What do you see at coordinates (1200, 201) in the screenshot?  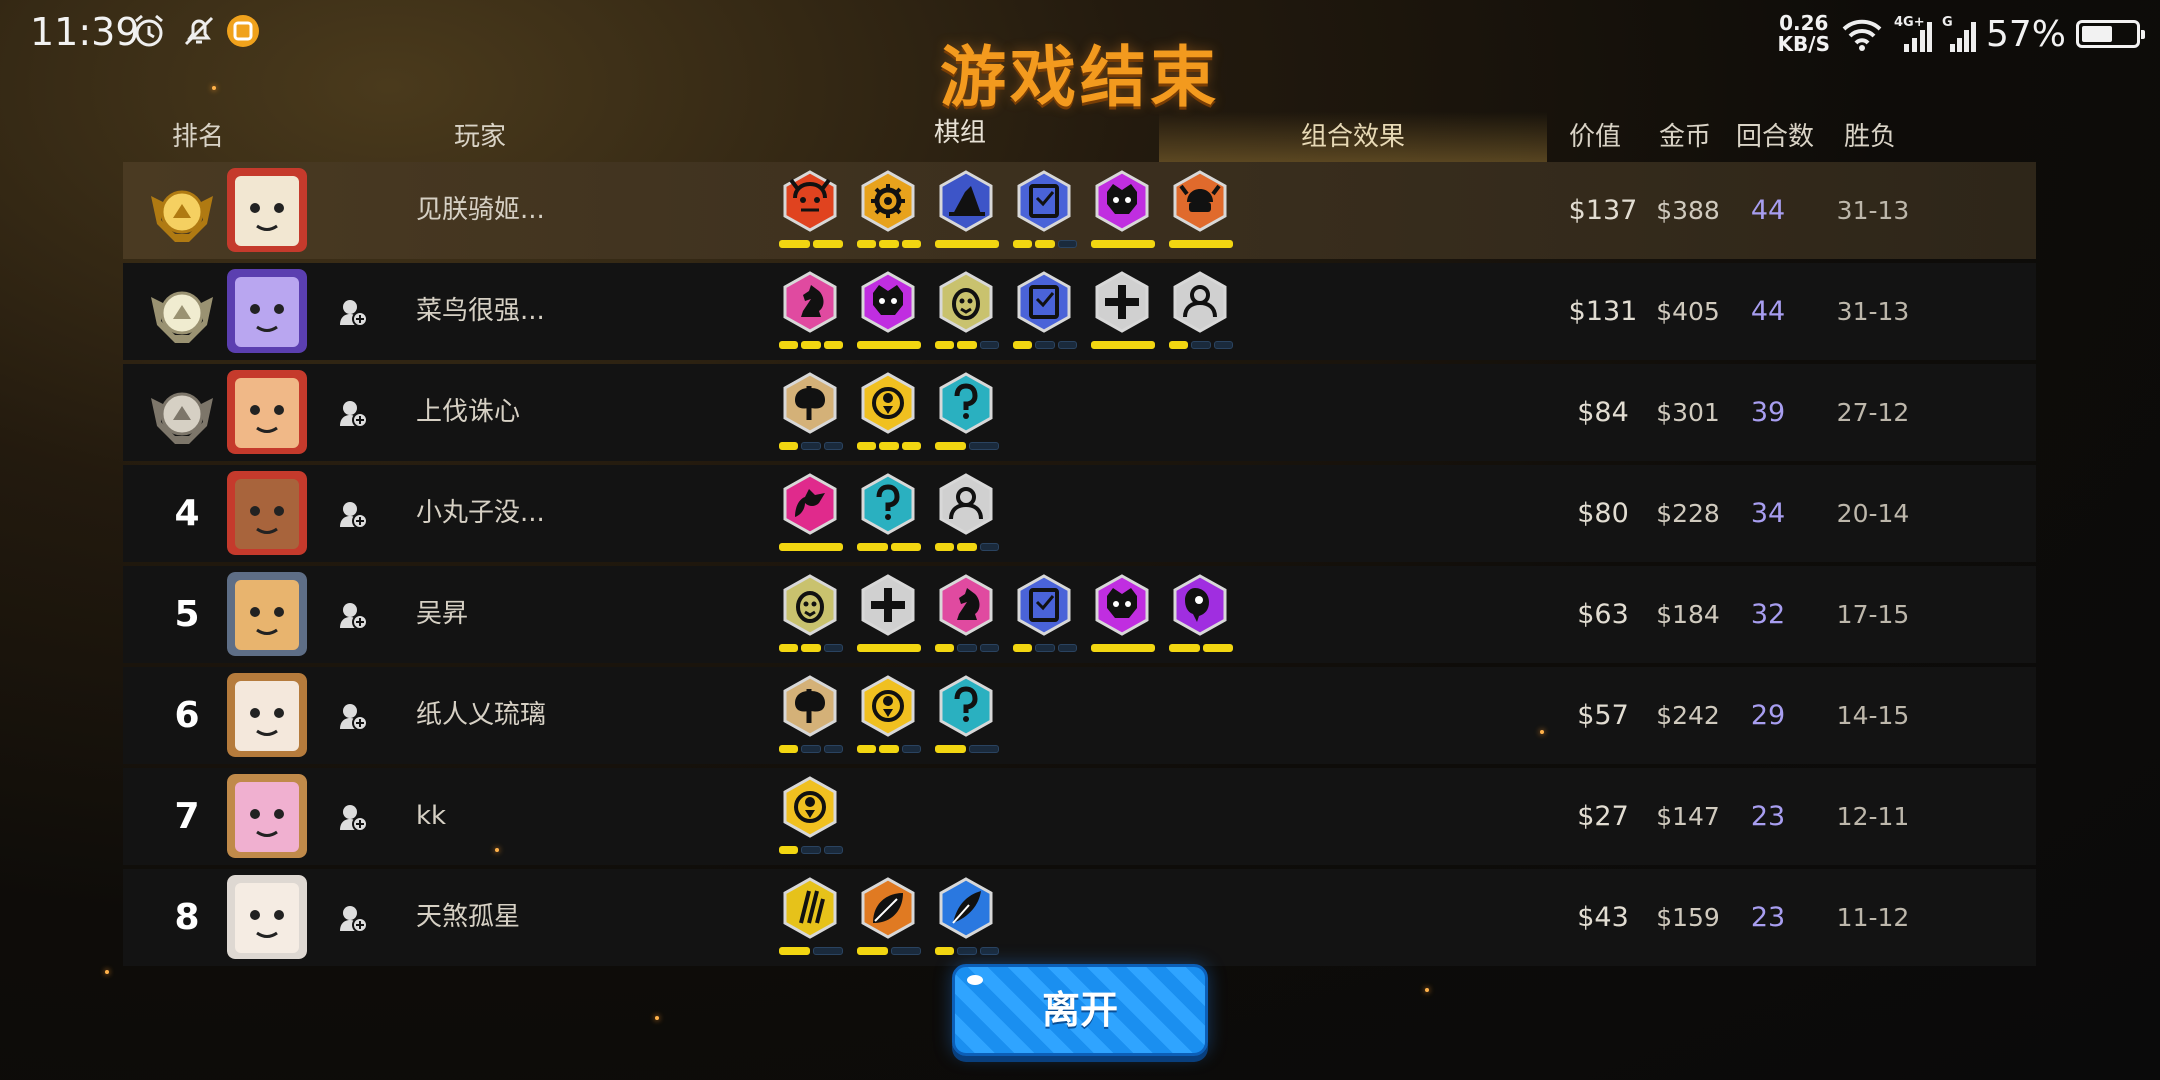 I see `viking-icon` at bounding box center [1200, 201].